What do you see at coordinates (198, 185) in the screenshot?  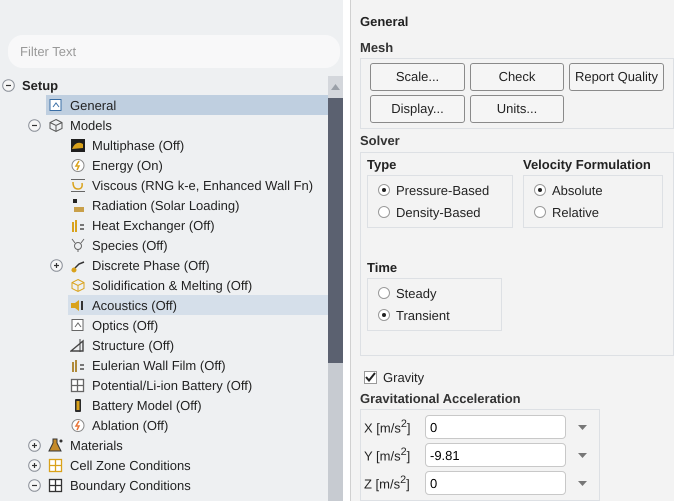 I see `tree-item: Viscous (RNG k-e, Enhanced Wall Fn)` at bounding box center [198, 185].